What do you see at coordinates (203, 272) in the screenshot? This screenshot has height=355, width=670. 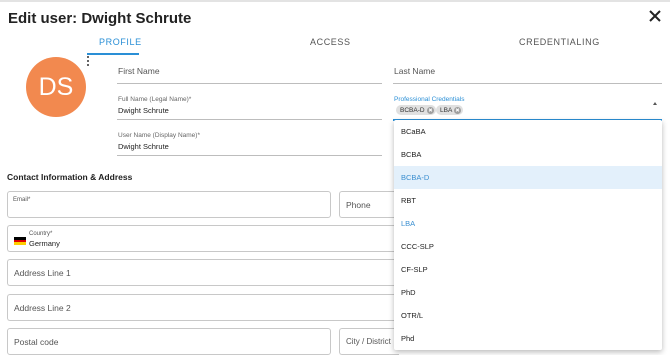 I see `address-line-1-field: Address Line 1` at bounding box center [203, 272].